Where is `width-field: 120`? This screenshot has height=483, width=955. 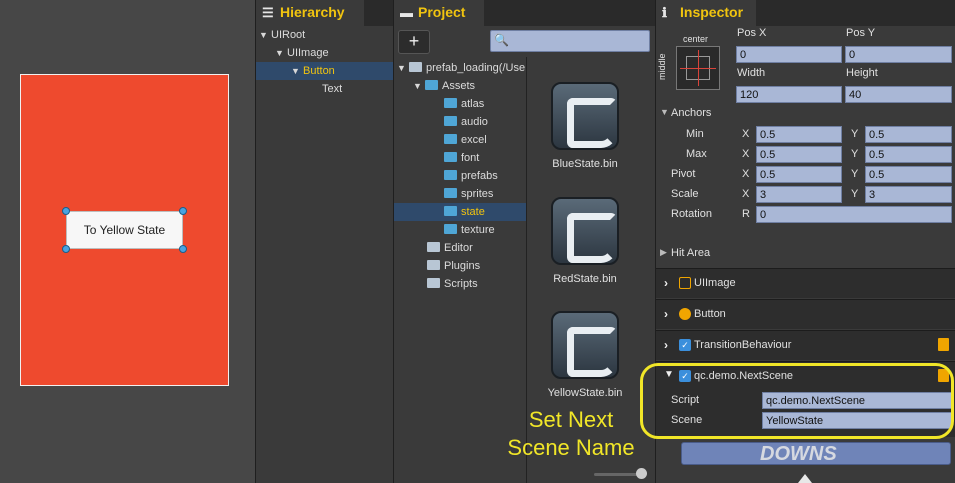
width-field: 120 is located at coordinates (789, 94).